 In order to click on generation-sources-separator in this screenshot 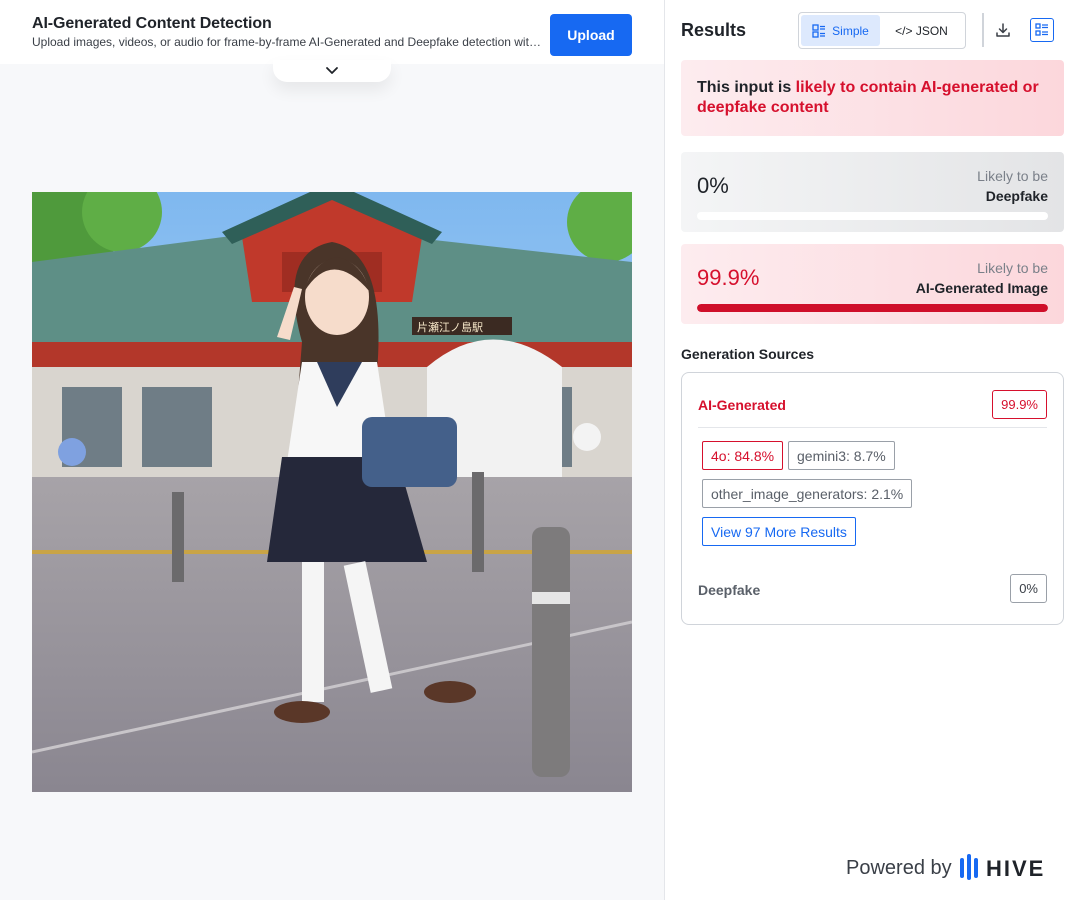, I will do `click(872, 427)`.